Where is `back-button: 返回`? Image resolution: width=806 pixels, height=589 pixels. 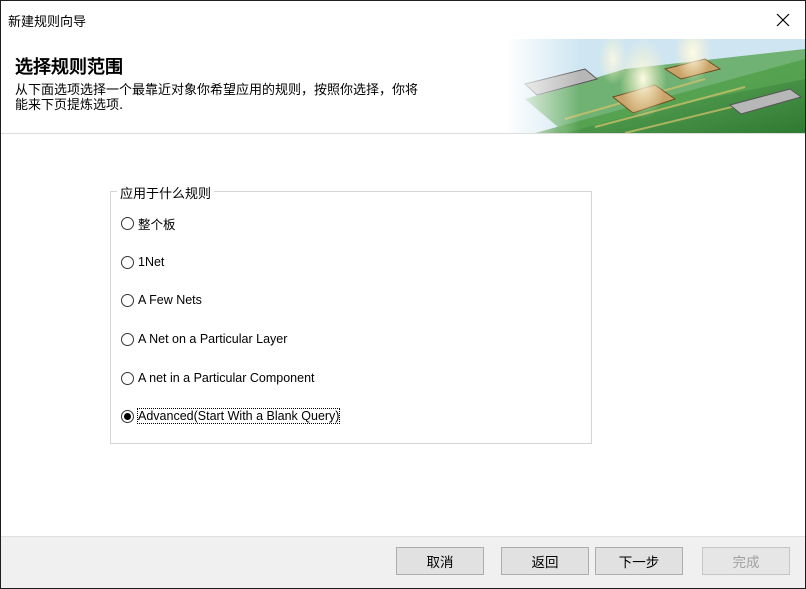
back-button: 返回 is located at coordinates (545, 561).